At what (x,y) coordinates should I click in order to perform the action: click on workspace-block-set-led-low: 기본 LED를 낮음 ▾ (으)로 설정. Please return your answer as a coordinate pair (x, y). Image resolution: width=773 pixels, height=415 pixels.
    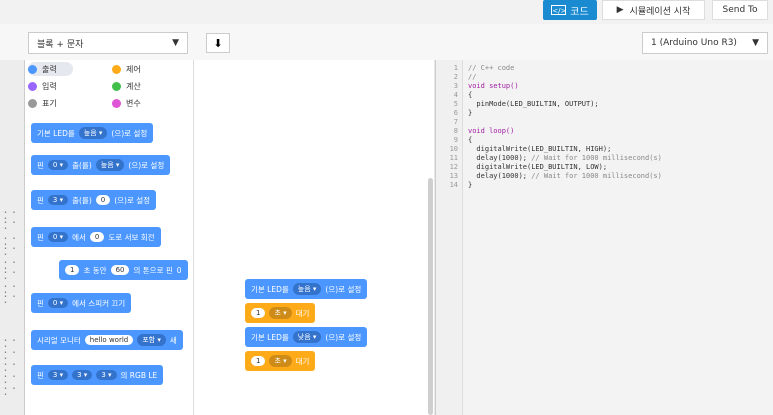
    Looking at the image, I should click on (306, 337).